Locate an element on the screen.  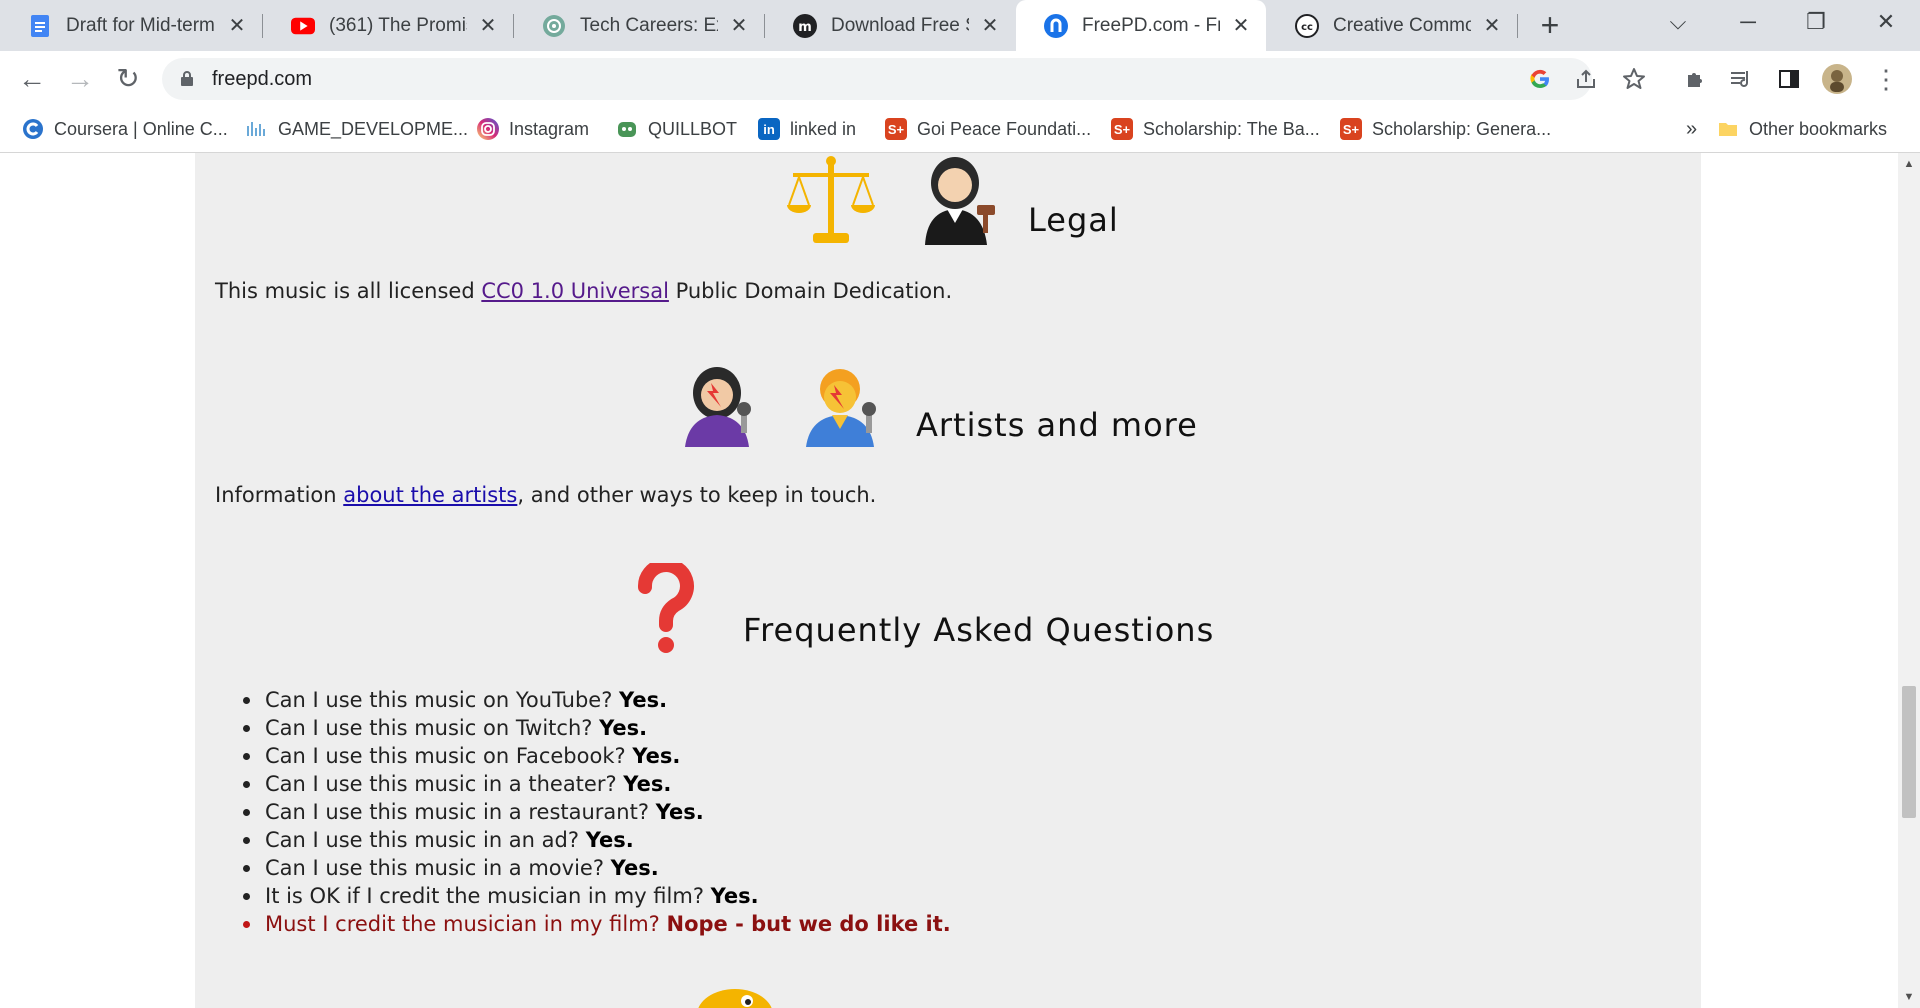
faq-answer: Nope - but we do like it. is located at coordinates (808, 924).